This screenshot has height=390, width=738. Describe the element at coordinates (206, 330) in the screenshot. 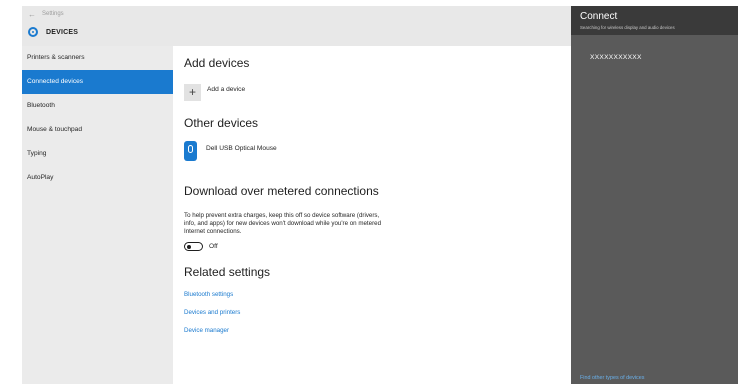

I see `link-device-manager: Device manager` at that location.